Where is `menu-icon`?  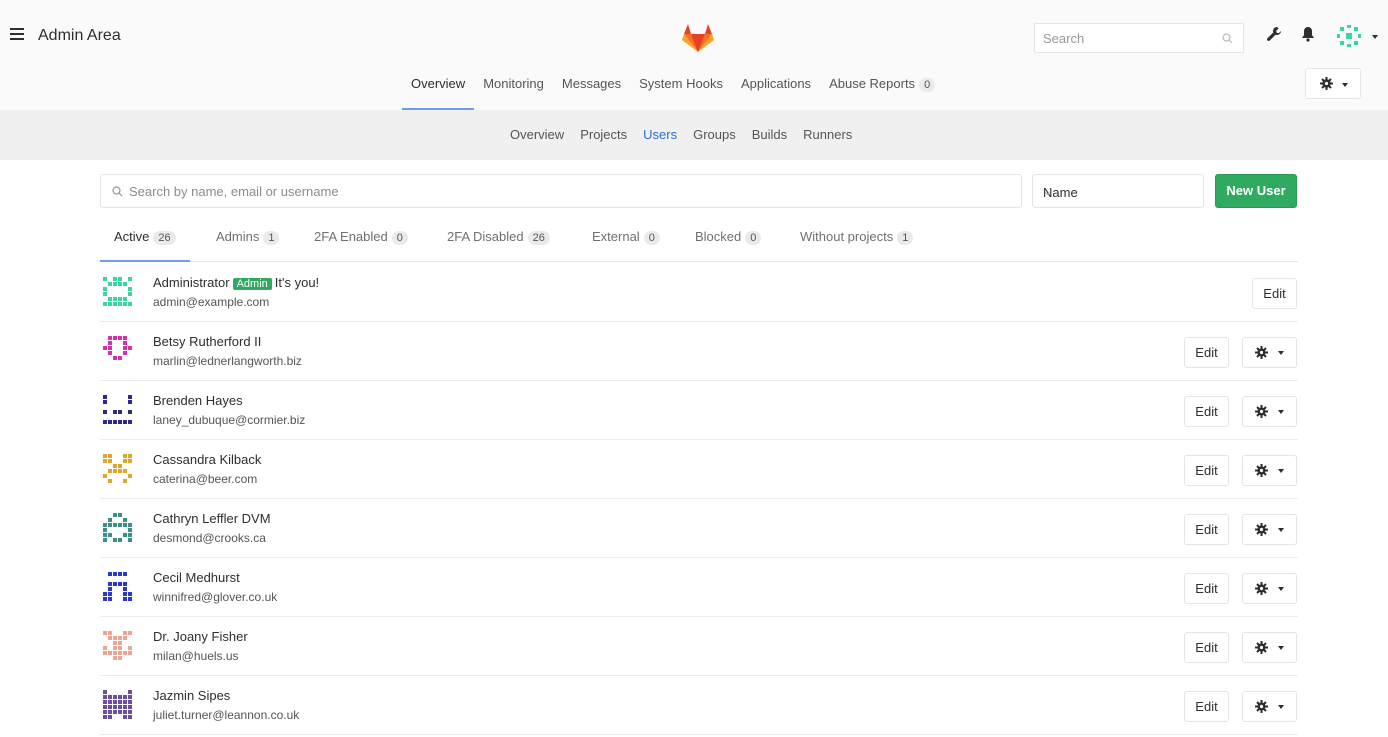
menu-icon is located at coordinates (17, 34).